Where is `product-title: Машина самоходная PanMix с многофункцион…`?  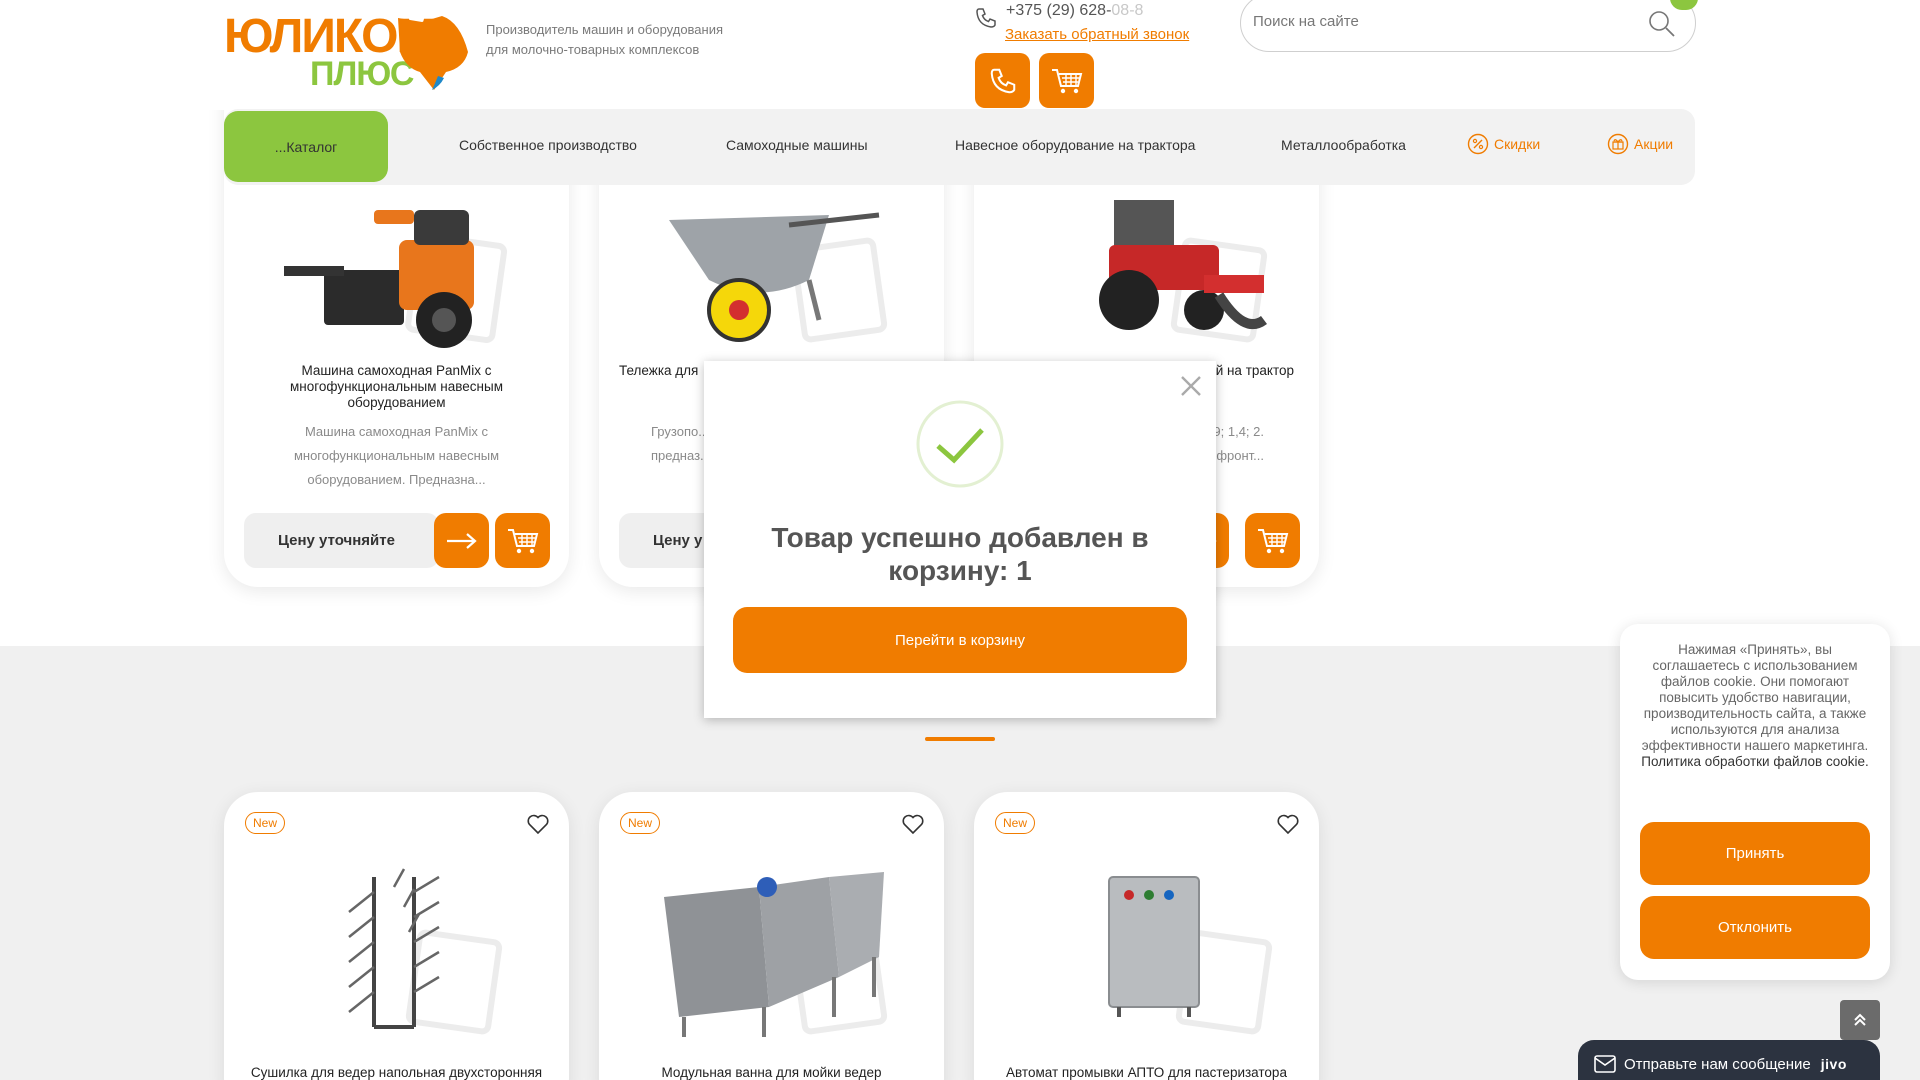
product-title: Машина самоходная PanMix с многофункцион… is located at coordinates (396, 387).